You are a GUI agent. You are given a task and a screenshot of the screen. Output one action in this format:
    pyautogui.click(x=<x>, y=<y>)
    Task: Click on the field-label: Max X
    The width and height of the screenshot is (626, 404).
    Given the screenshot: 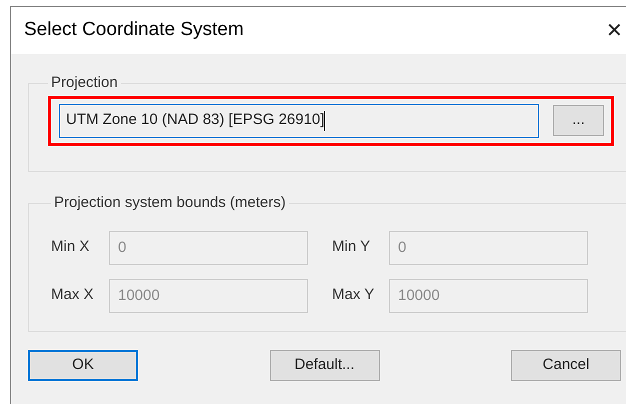 What is the action you would take?
    pyautogui.click(x=73, y=295)
    